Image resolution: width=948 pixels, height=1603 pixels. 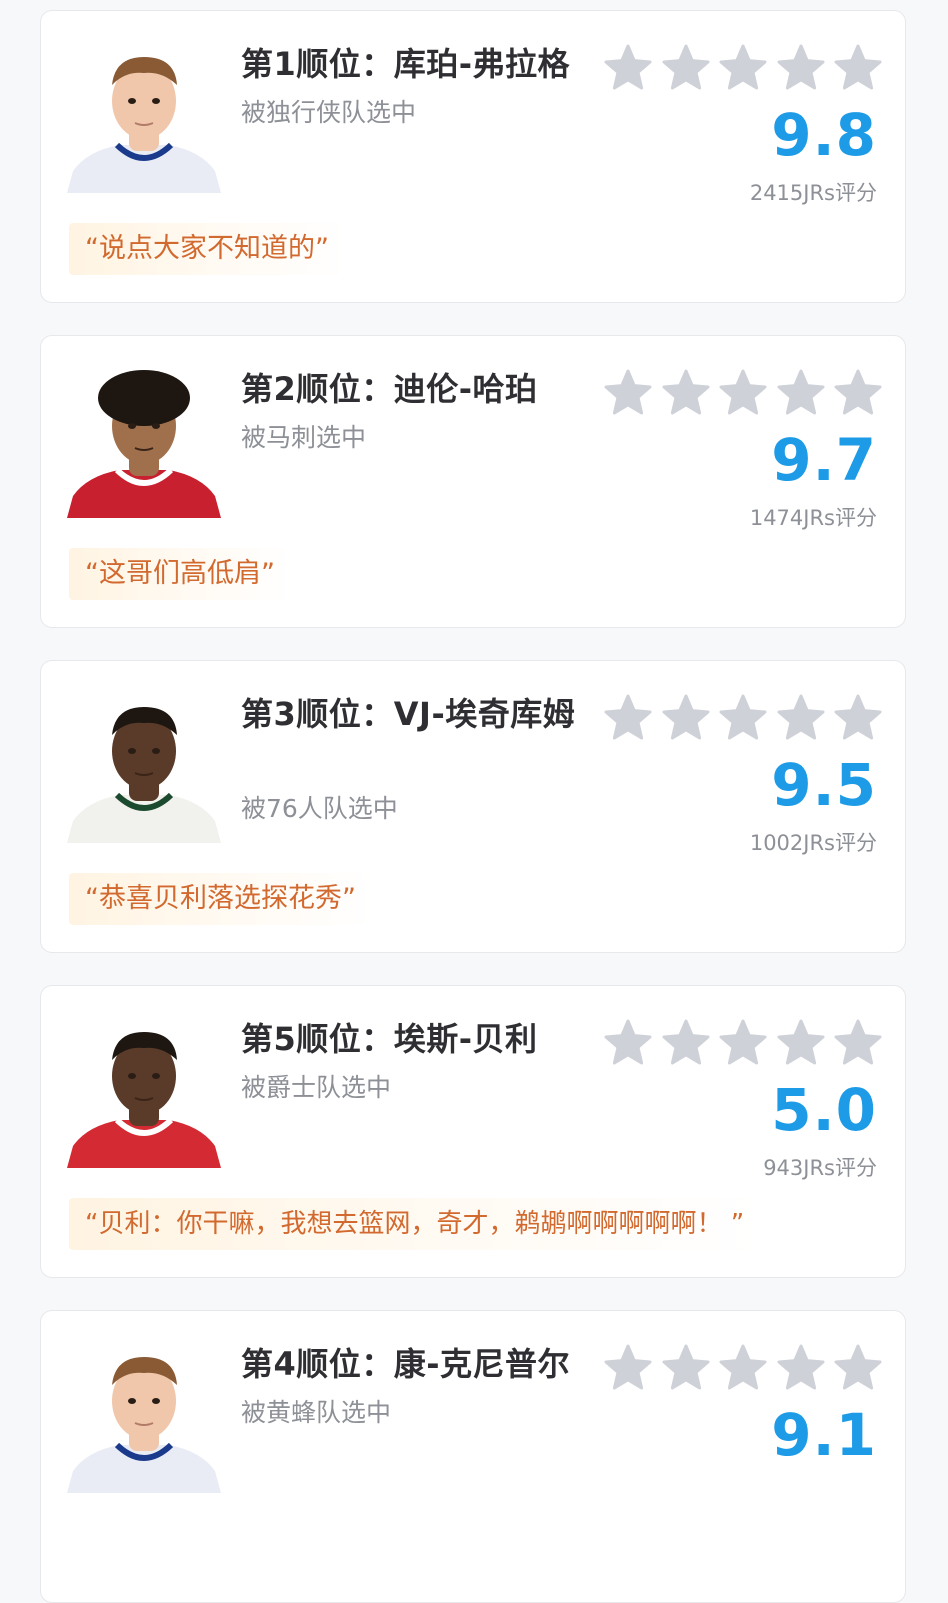 I want to click on pick-team: 被76人队选中, so click(x=319, y=808).